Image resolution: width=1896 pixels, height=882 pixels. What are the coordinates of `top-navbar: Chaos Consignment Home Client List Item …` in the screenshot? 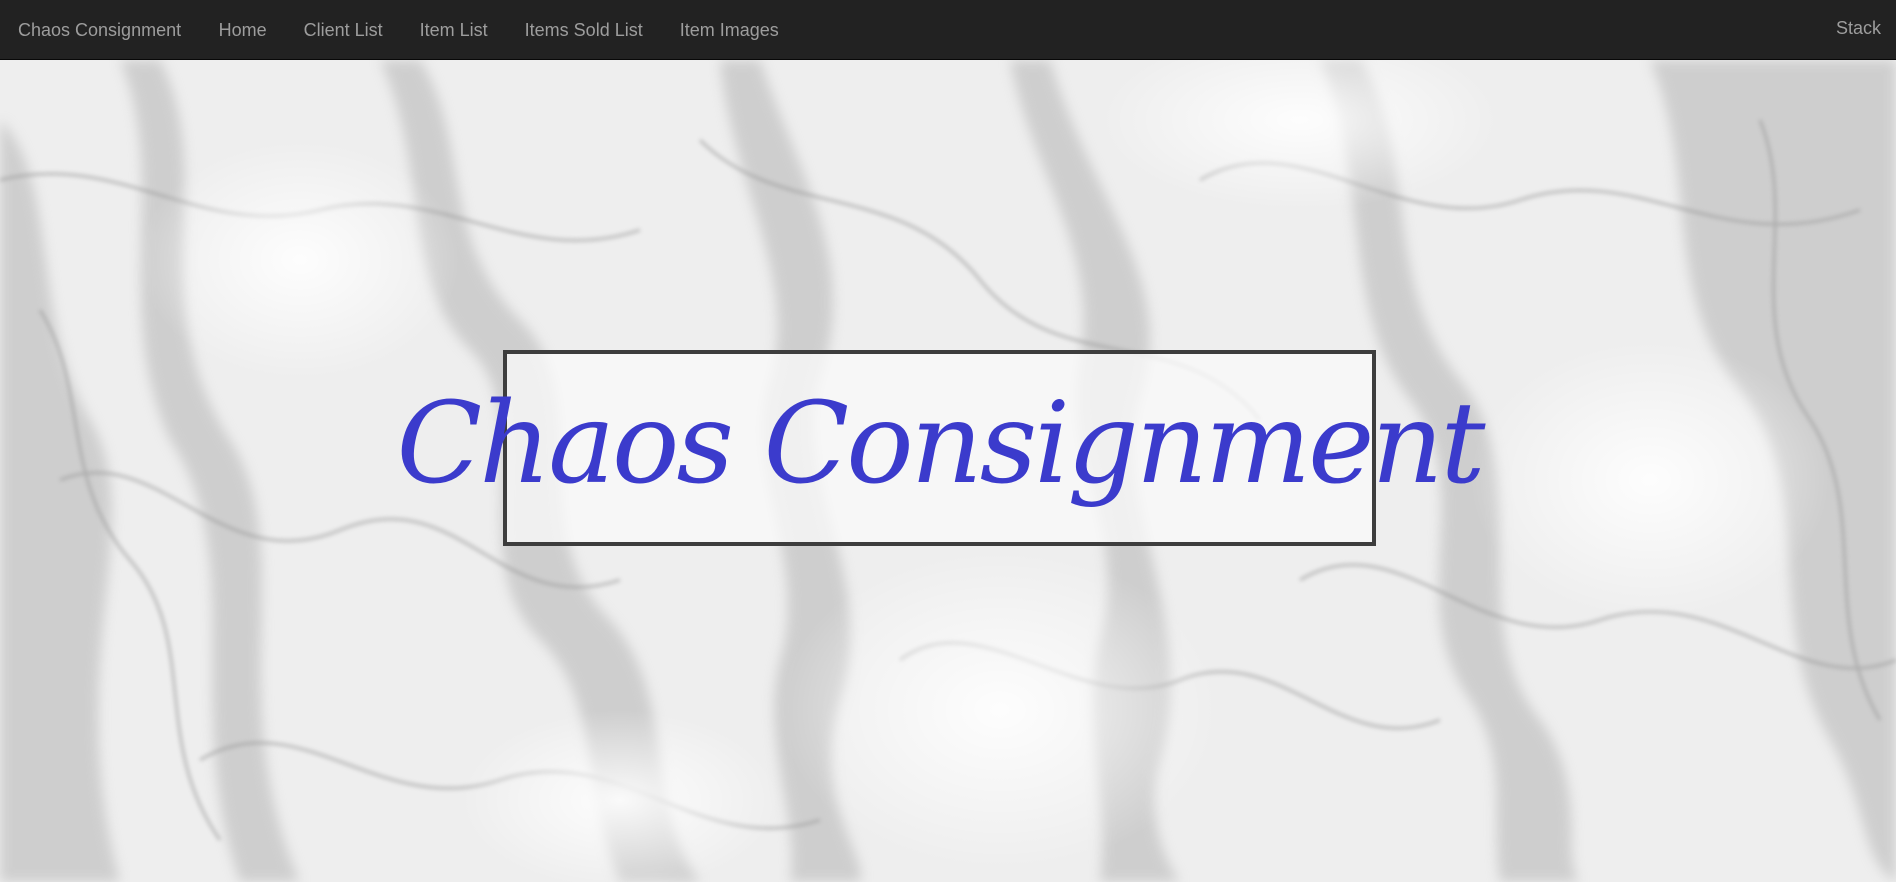 It's located at (948, 30).